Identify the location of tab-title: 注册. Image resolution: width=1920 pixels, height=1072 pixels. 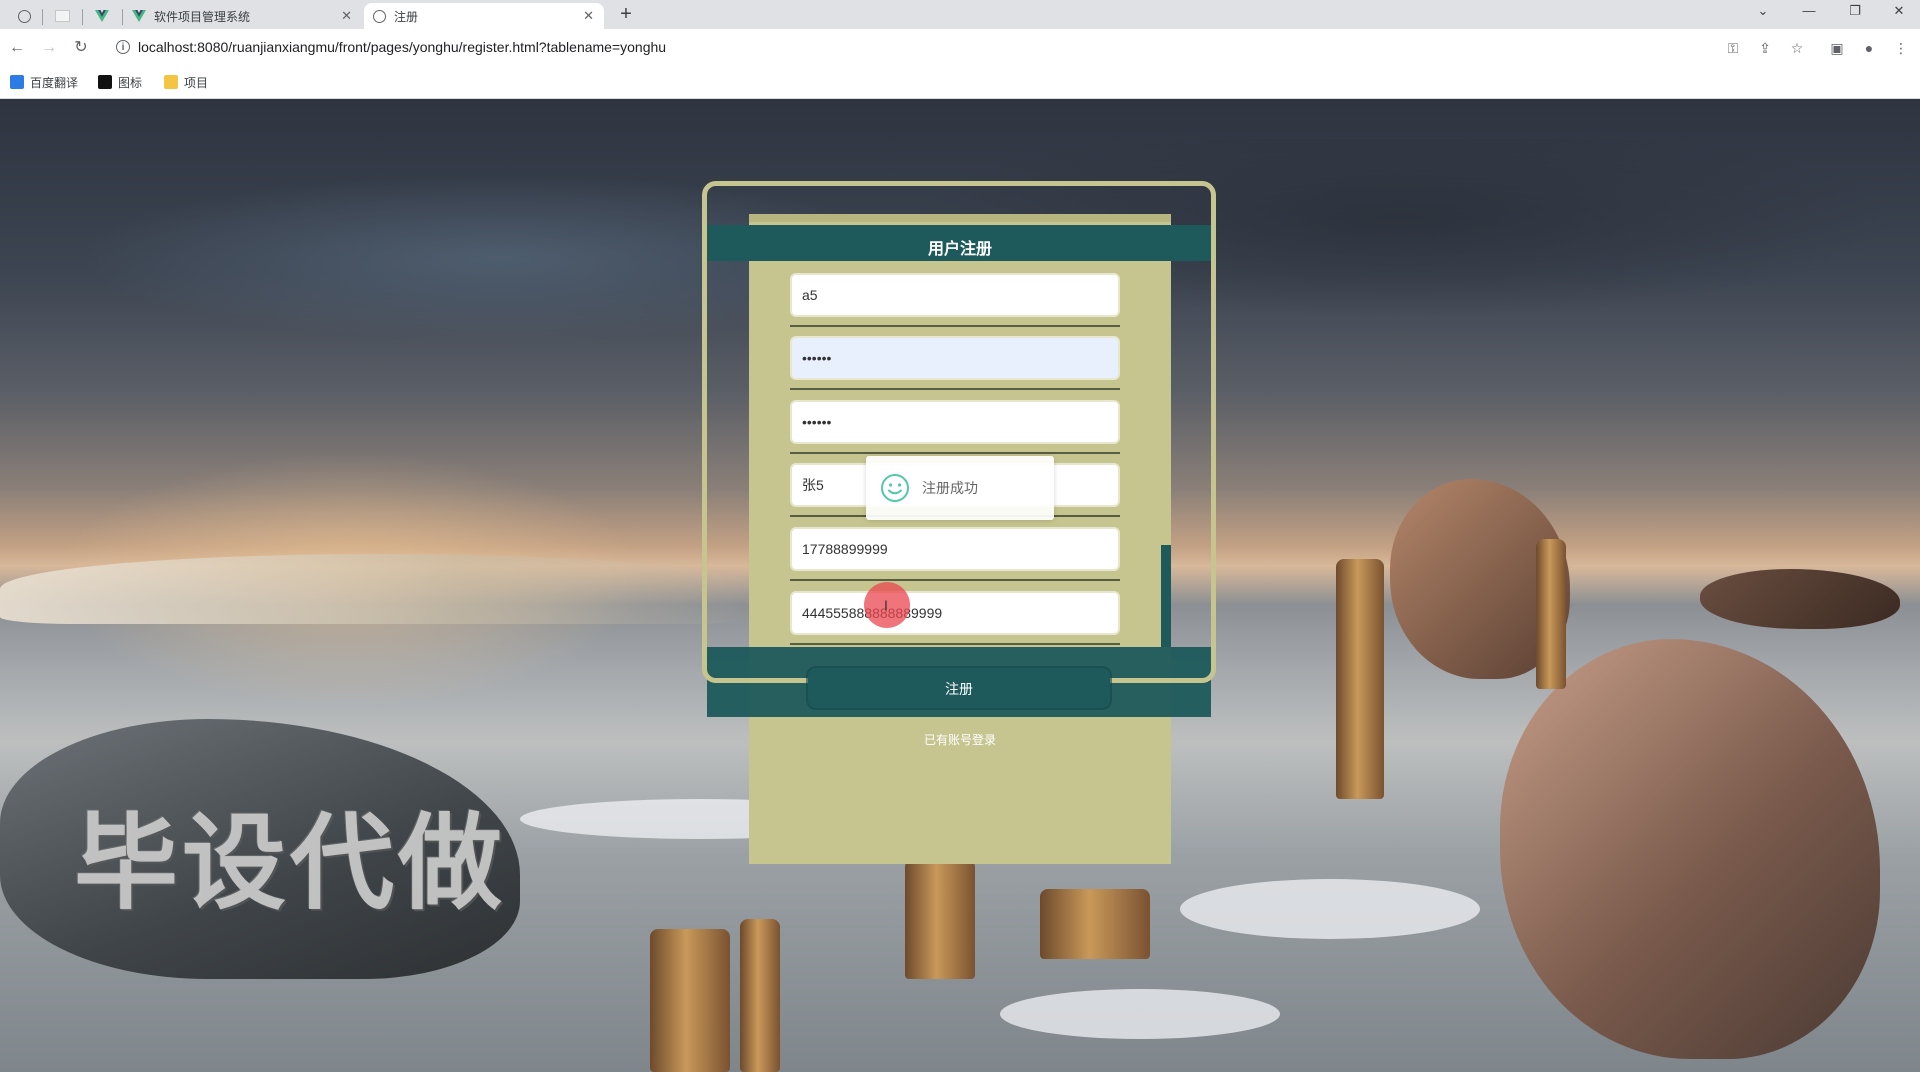
(406, 16).